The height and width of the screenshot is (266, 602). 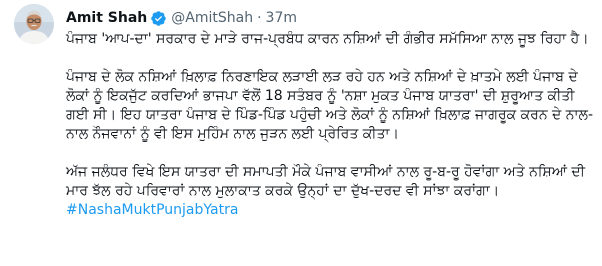 What do you see at coordinates (152, 210) in the screenshot?
I see `hashtag-link: #NashaMuktPunjabYatra` at bounding box center [152, 210].